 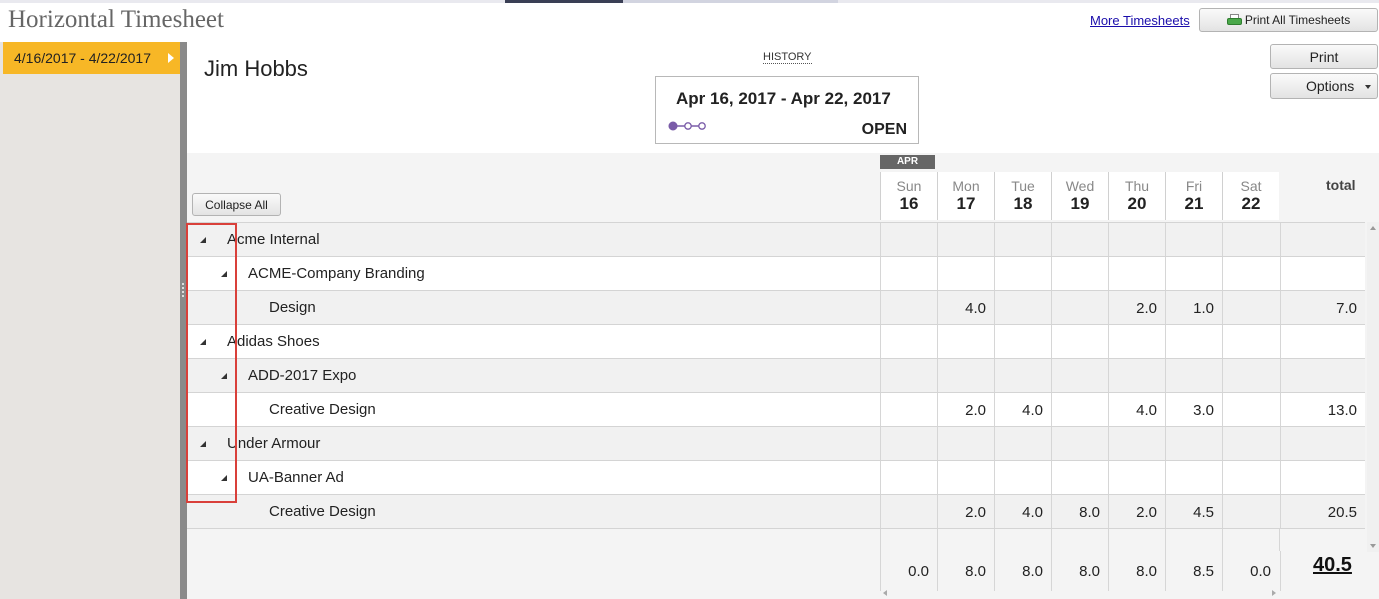 What do you see at coordinates (1136, 196) in the screenshot?
I see `day-header: Thu 20` at bounding box center [1136, 196].